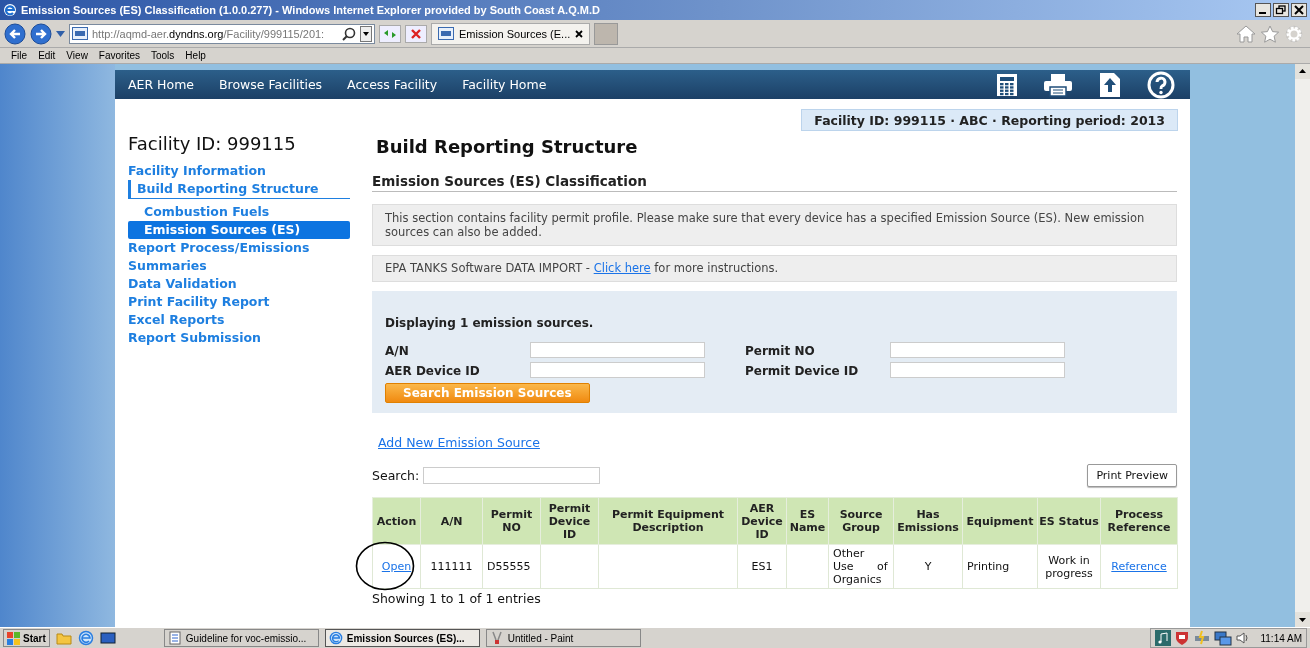 The image size is (1310, 648). Describe the element at coordinates (1302, 619) in the screenshot. I see `scroll-down-icon` at that location.